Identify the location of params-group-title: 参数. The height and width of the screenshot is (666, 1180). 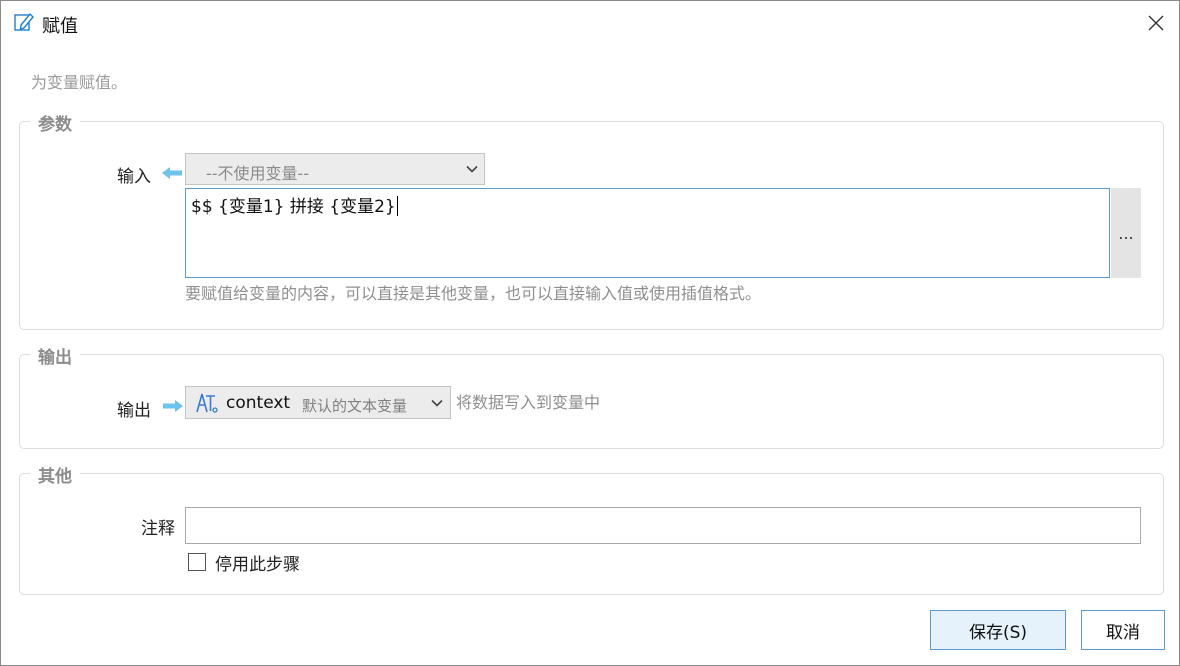
(55, 122).